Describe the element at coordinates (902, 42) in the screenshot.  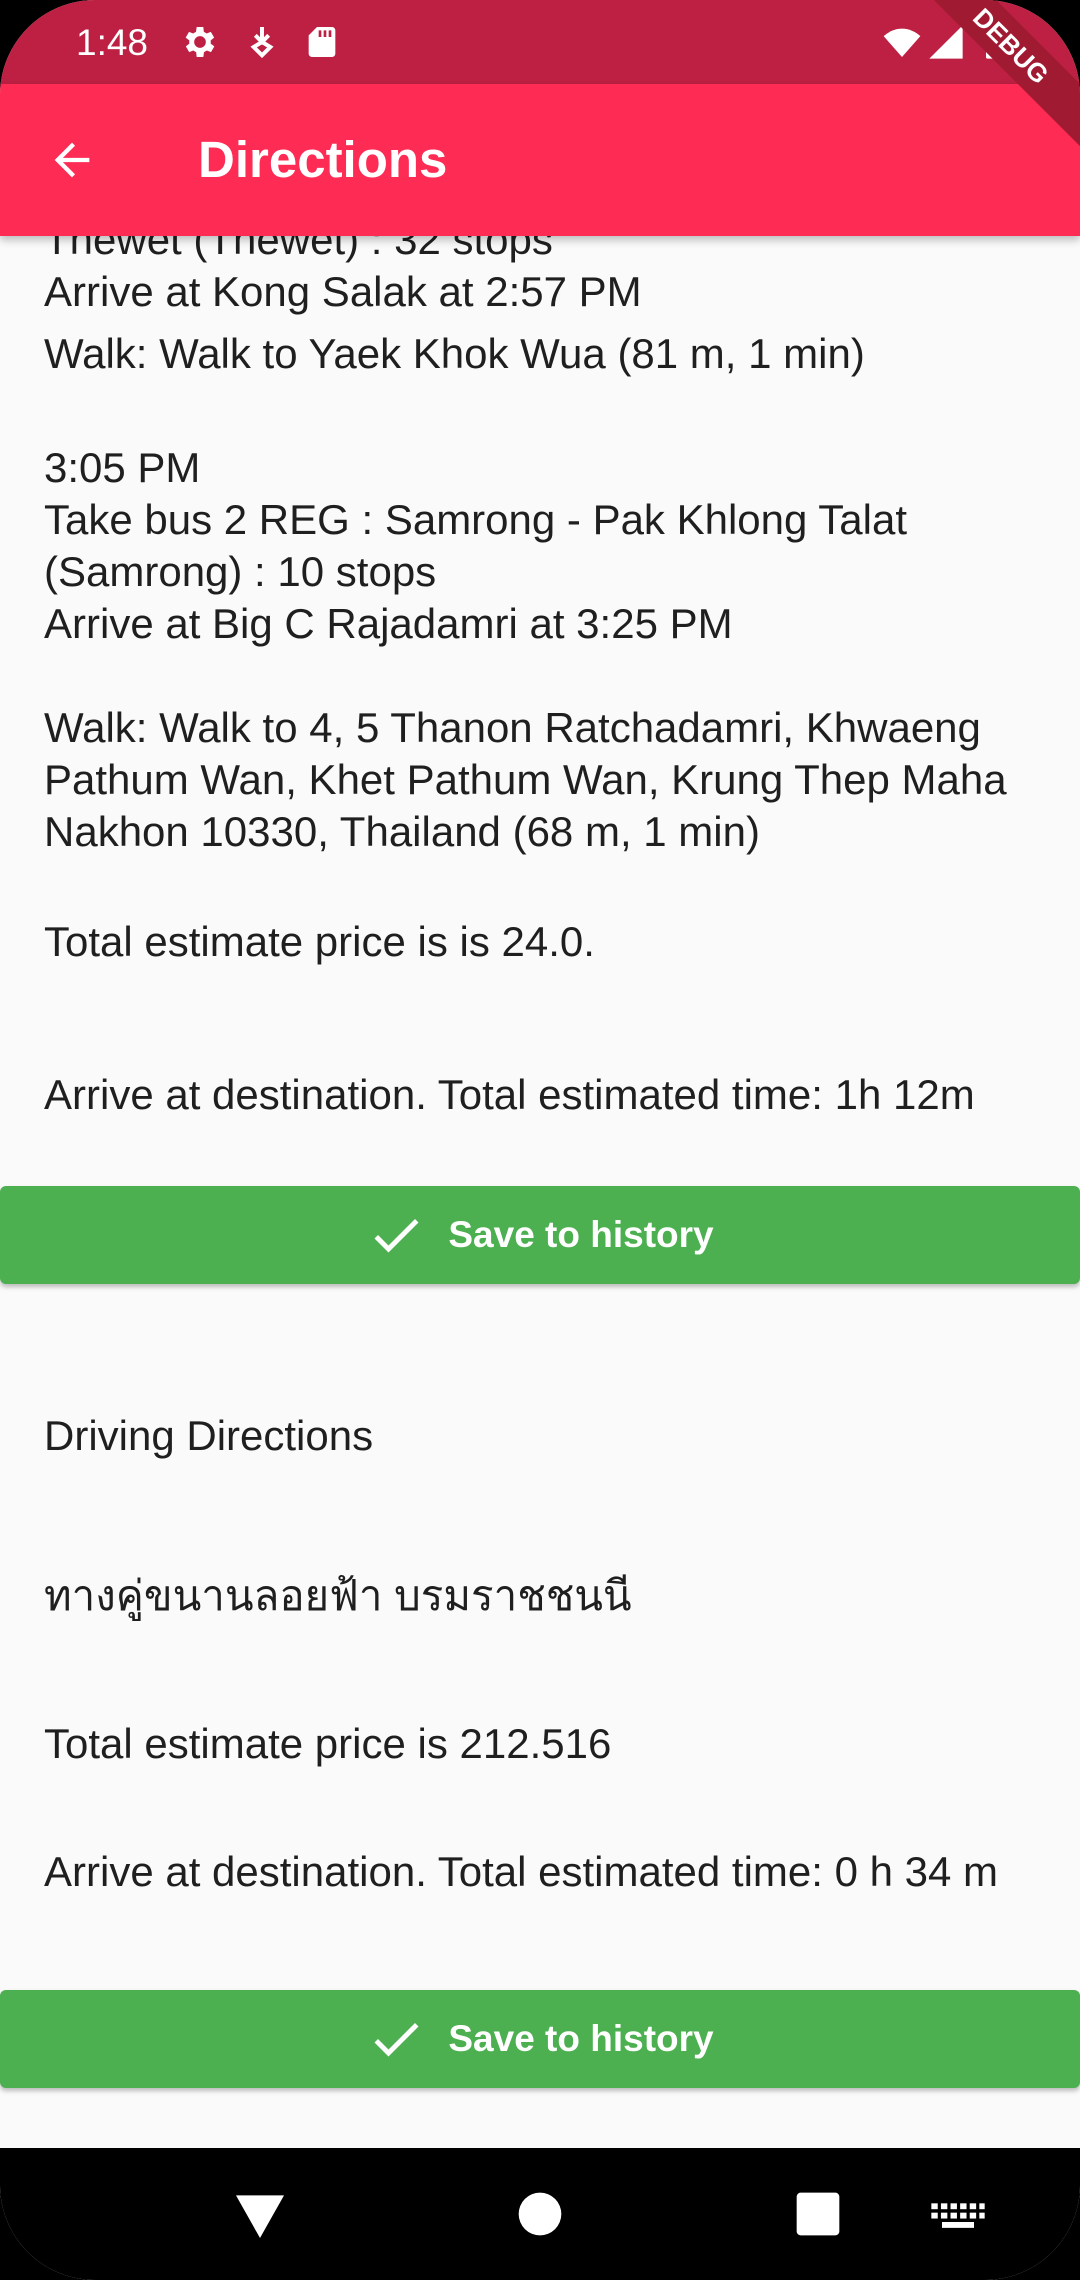
I see `wifi-icon` at that location.